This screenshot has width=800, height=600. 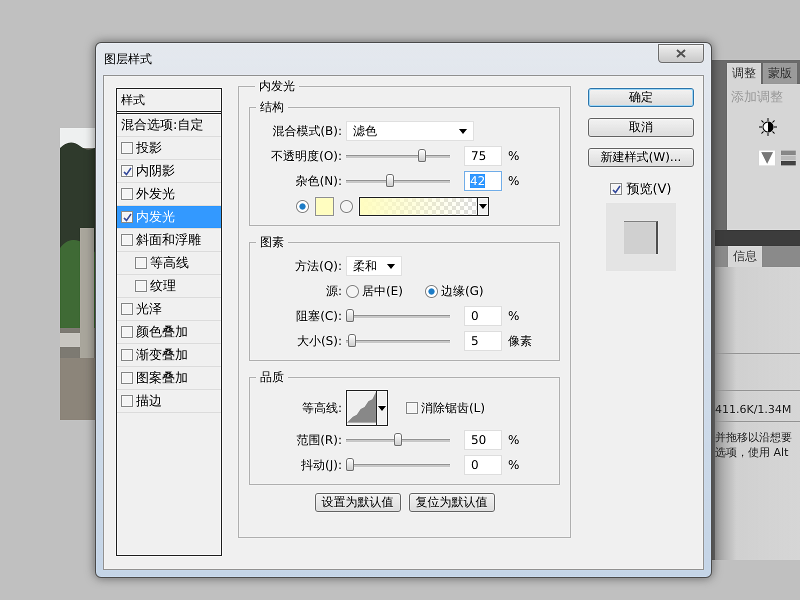 What do you see at coordinates (318, 266) in the screenshot?
I see `field-label: 方法(Q):` at bounding box center [318, 266].